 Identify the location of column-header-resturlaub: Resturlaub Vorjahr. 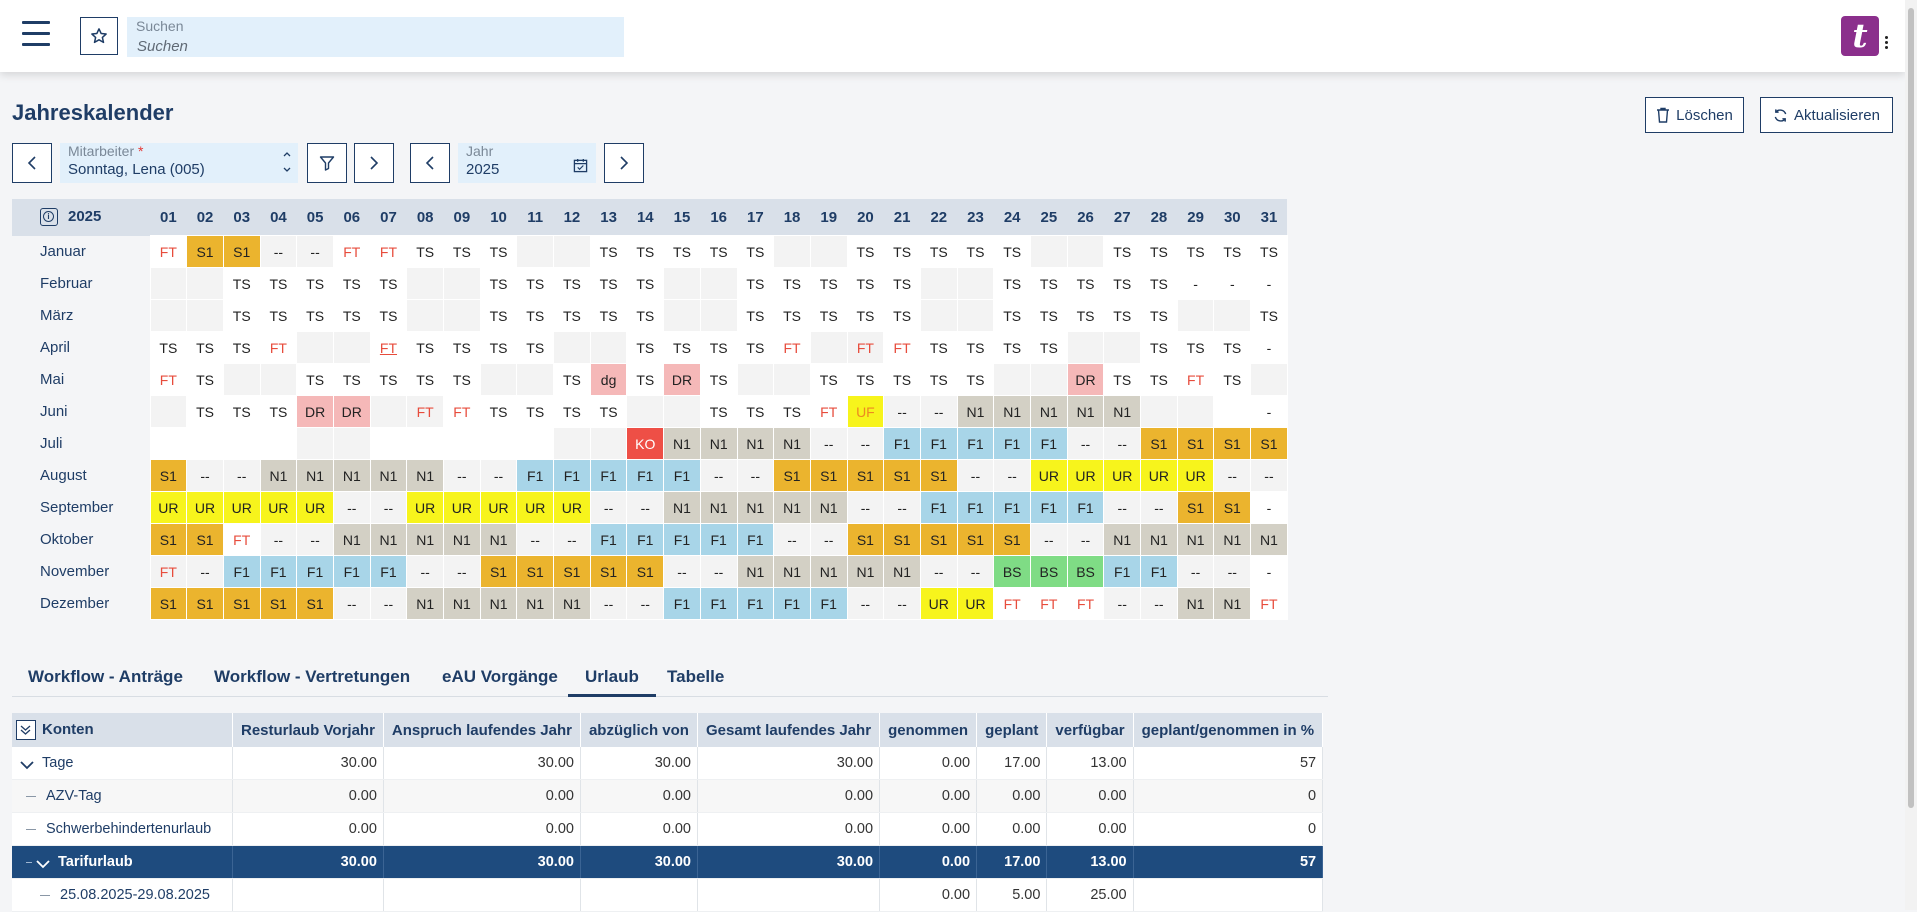
(308, 730).